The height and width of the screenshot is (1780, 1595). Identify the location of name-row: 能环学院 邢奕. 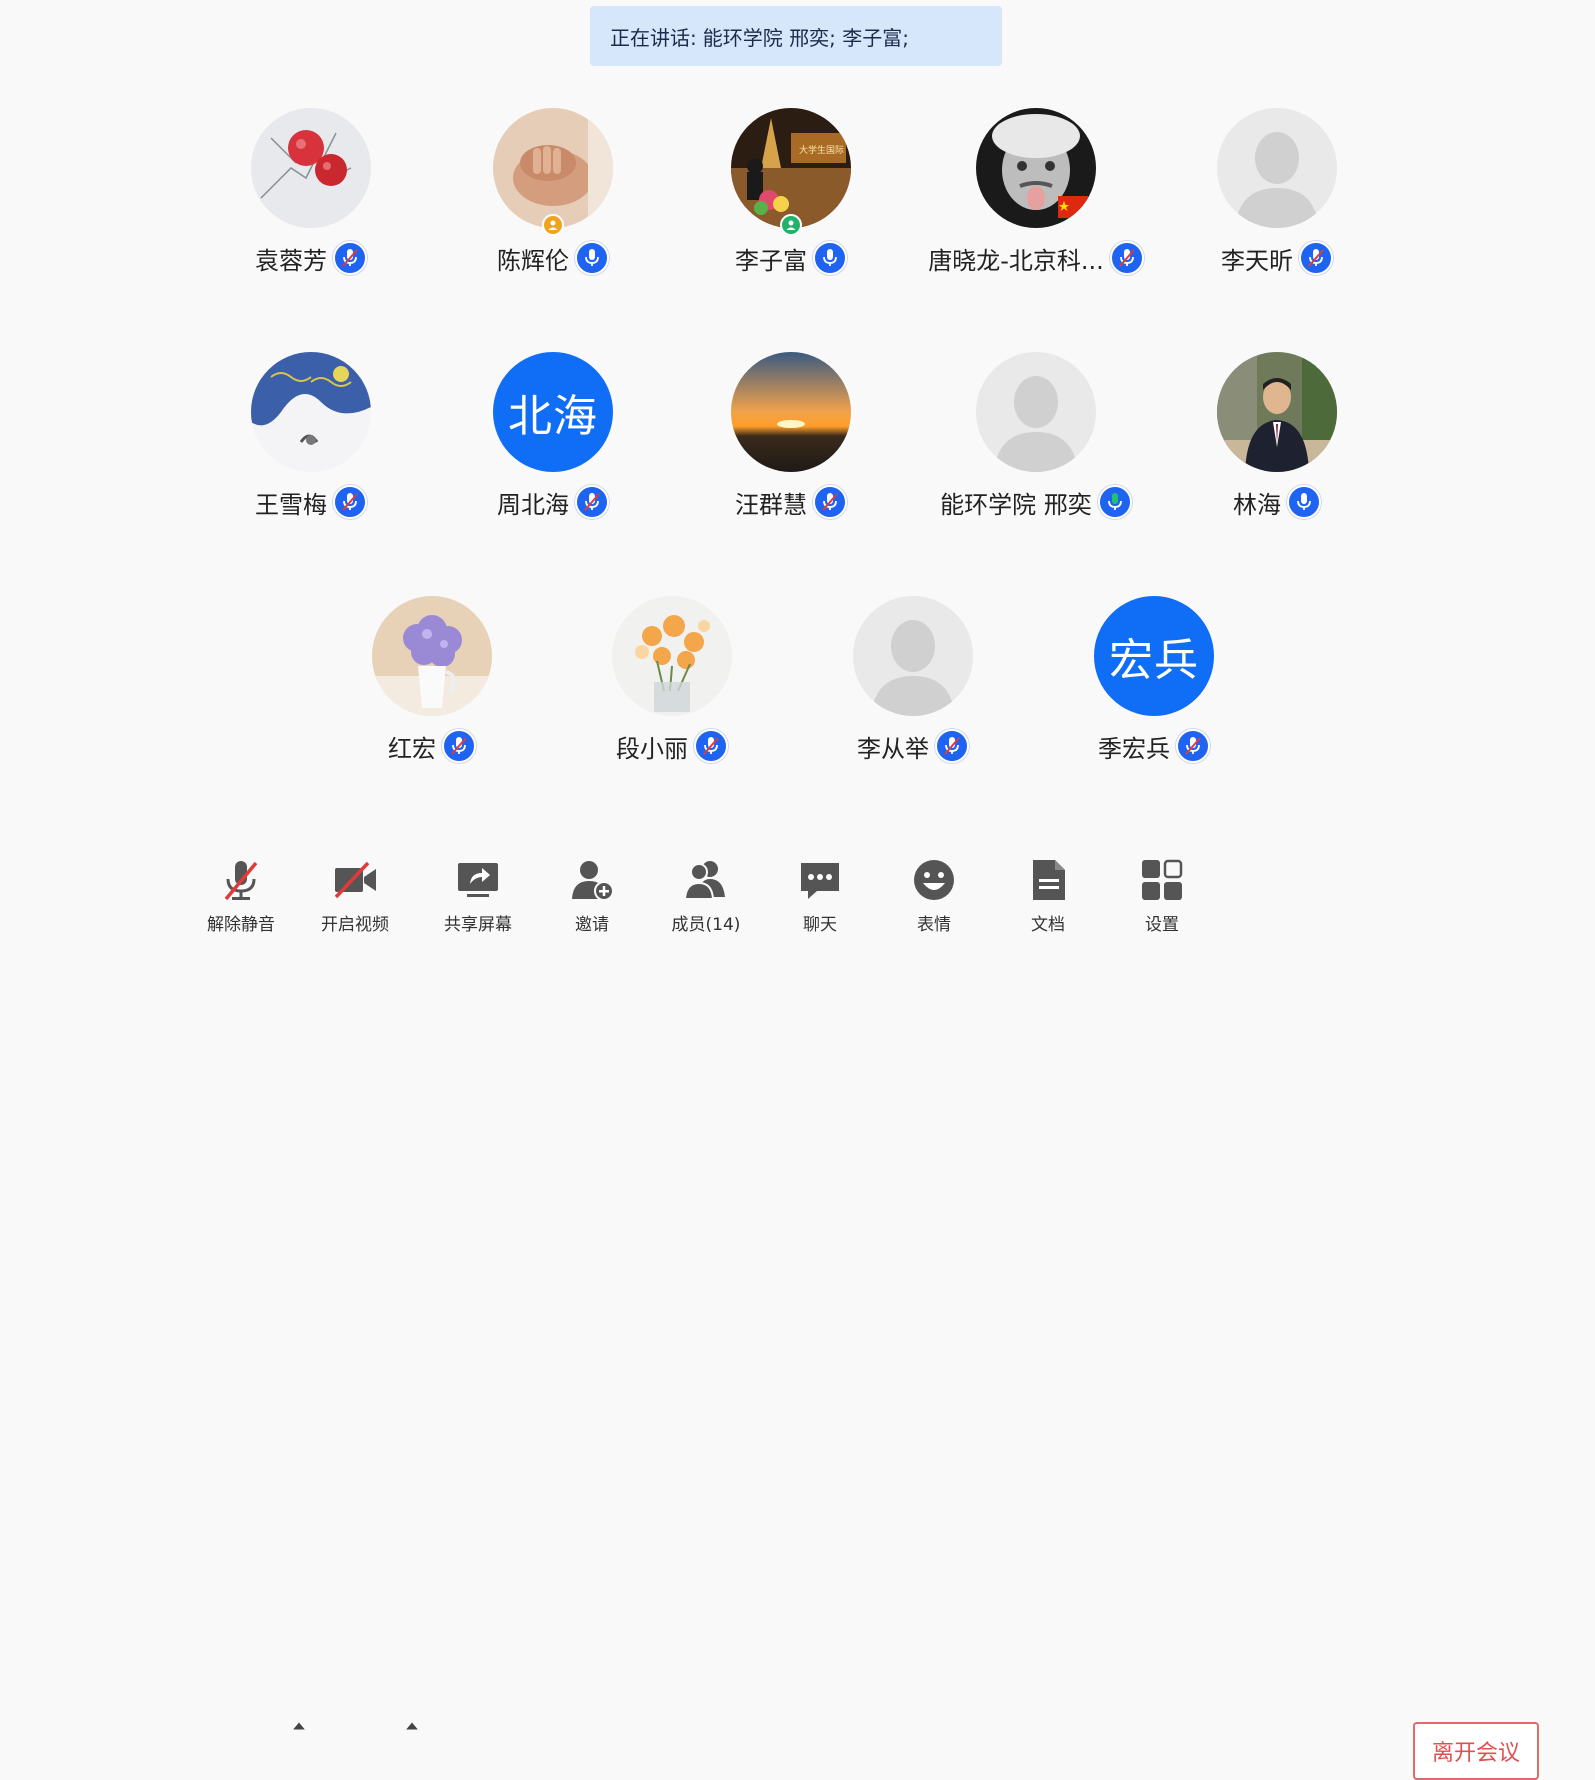
(1036, 502).